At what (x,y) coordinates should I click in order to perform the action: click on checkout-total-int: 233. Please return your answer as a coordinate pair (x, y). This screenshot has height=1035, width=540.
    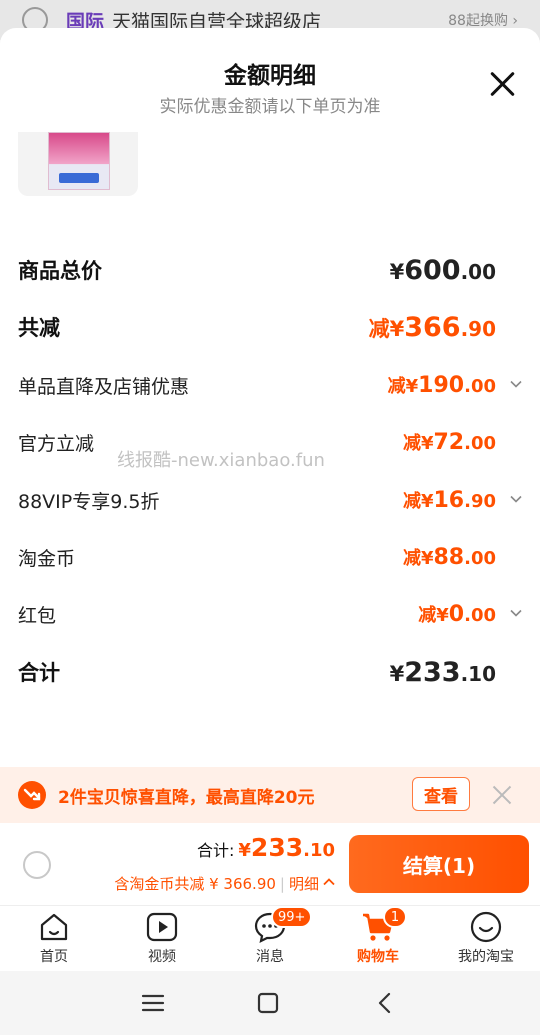
    Looking at the image, I should click on (277, 847).